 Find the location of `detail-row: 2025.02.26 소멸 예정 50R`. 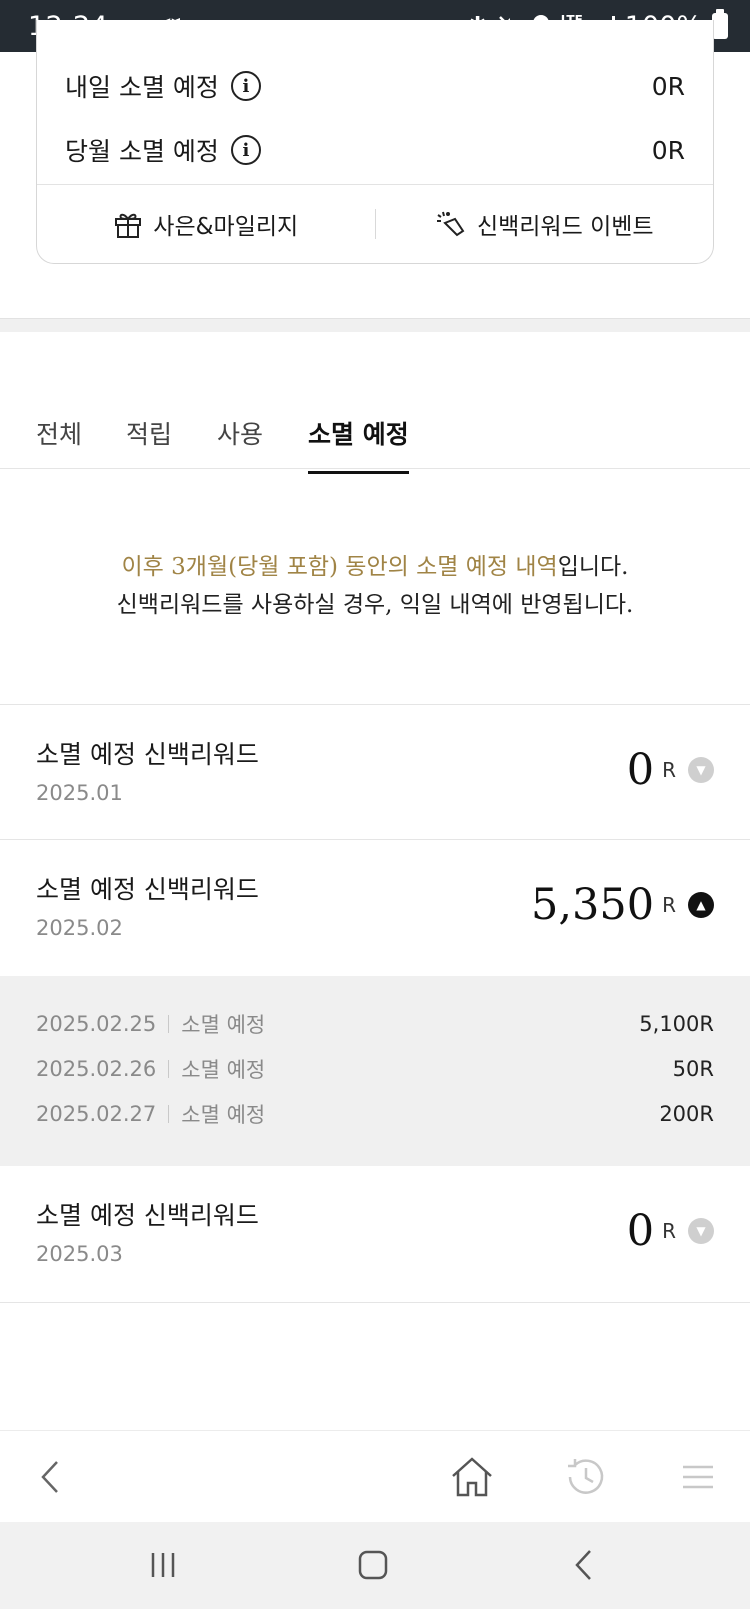

detail-row: 2025.02.26 소멸 예정 50R is located at coordinates (375, 1069).